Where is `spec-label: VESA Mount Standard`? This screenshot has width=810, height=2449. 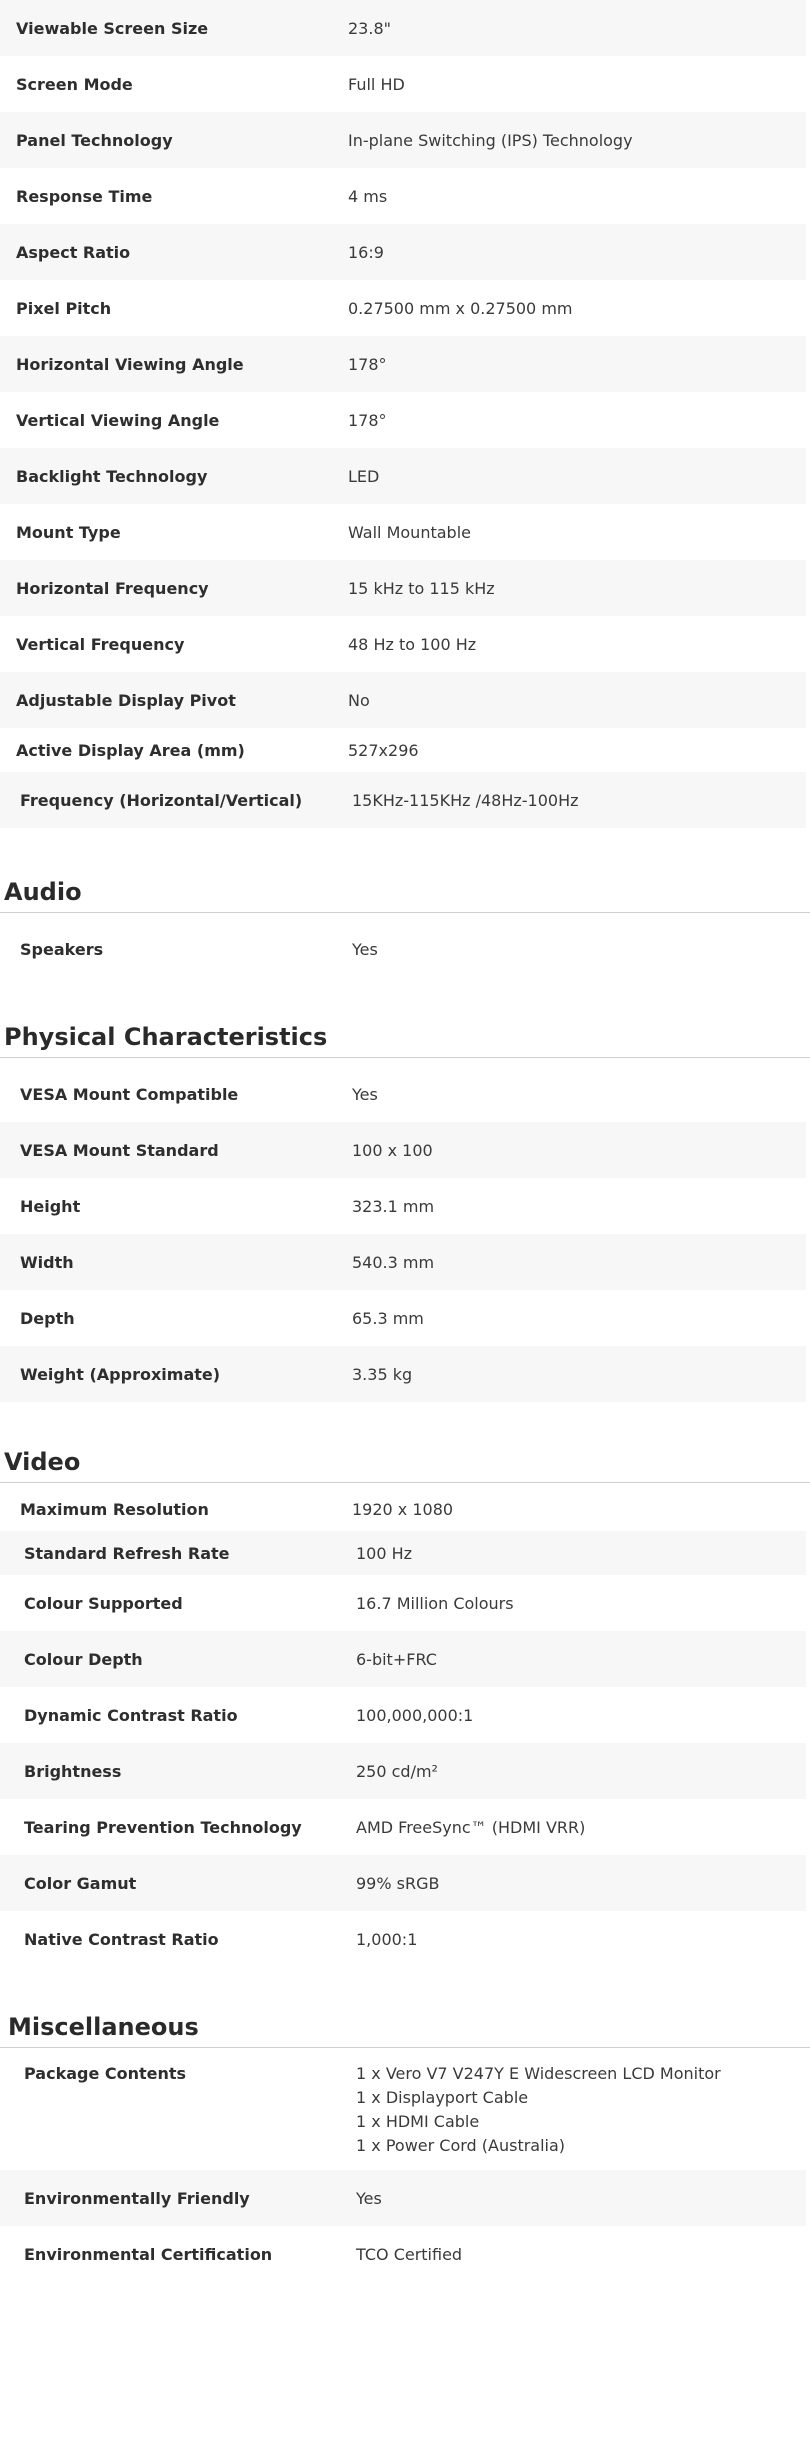
spec-label: VESA Mount Standard is located at coordinates (119, 1150).